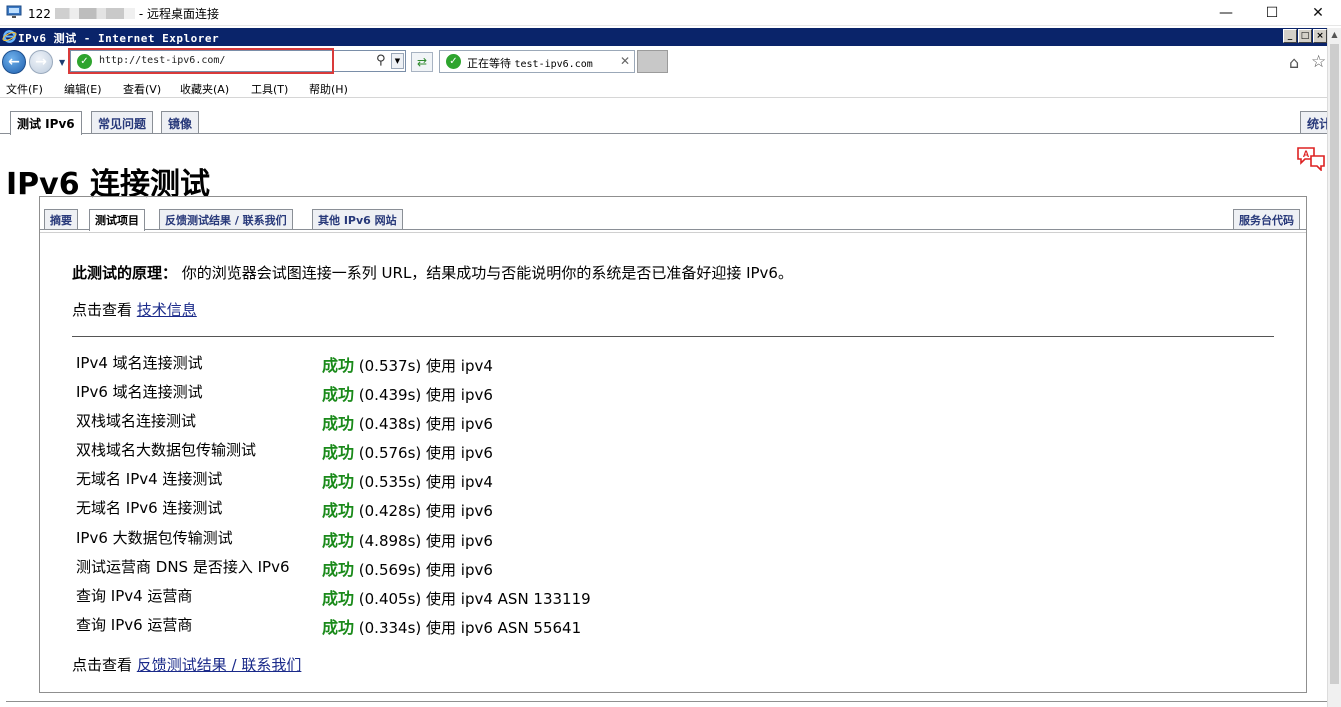 The height and width of the screenshot is (707, 1341). I want to click on feedback-line: 点击查看 反馈测试结果 / 联系我们, so click(186, 664).